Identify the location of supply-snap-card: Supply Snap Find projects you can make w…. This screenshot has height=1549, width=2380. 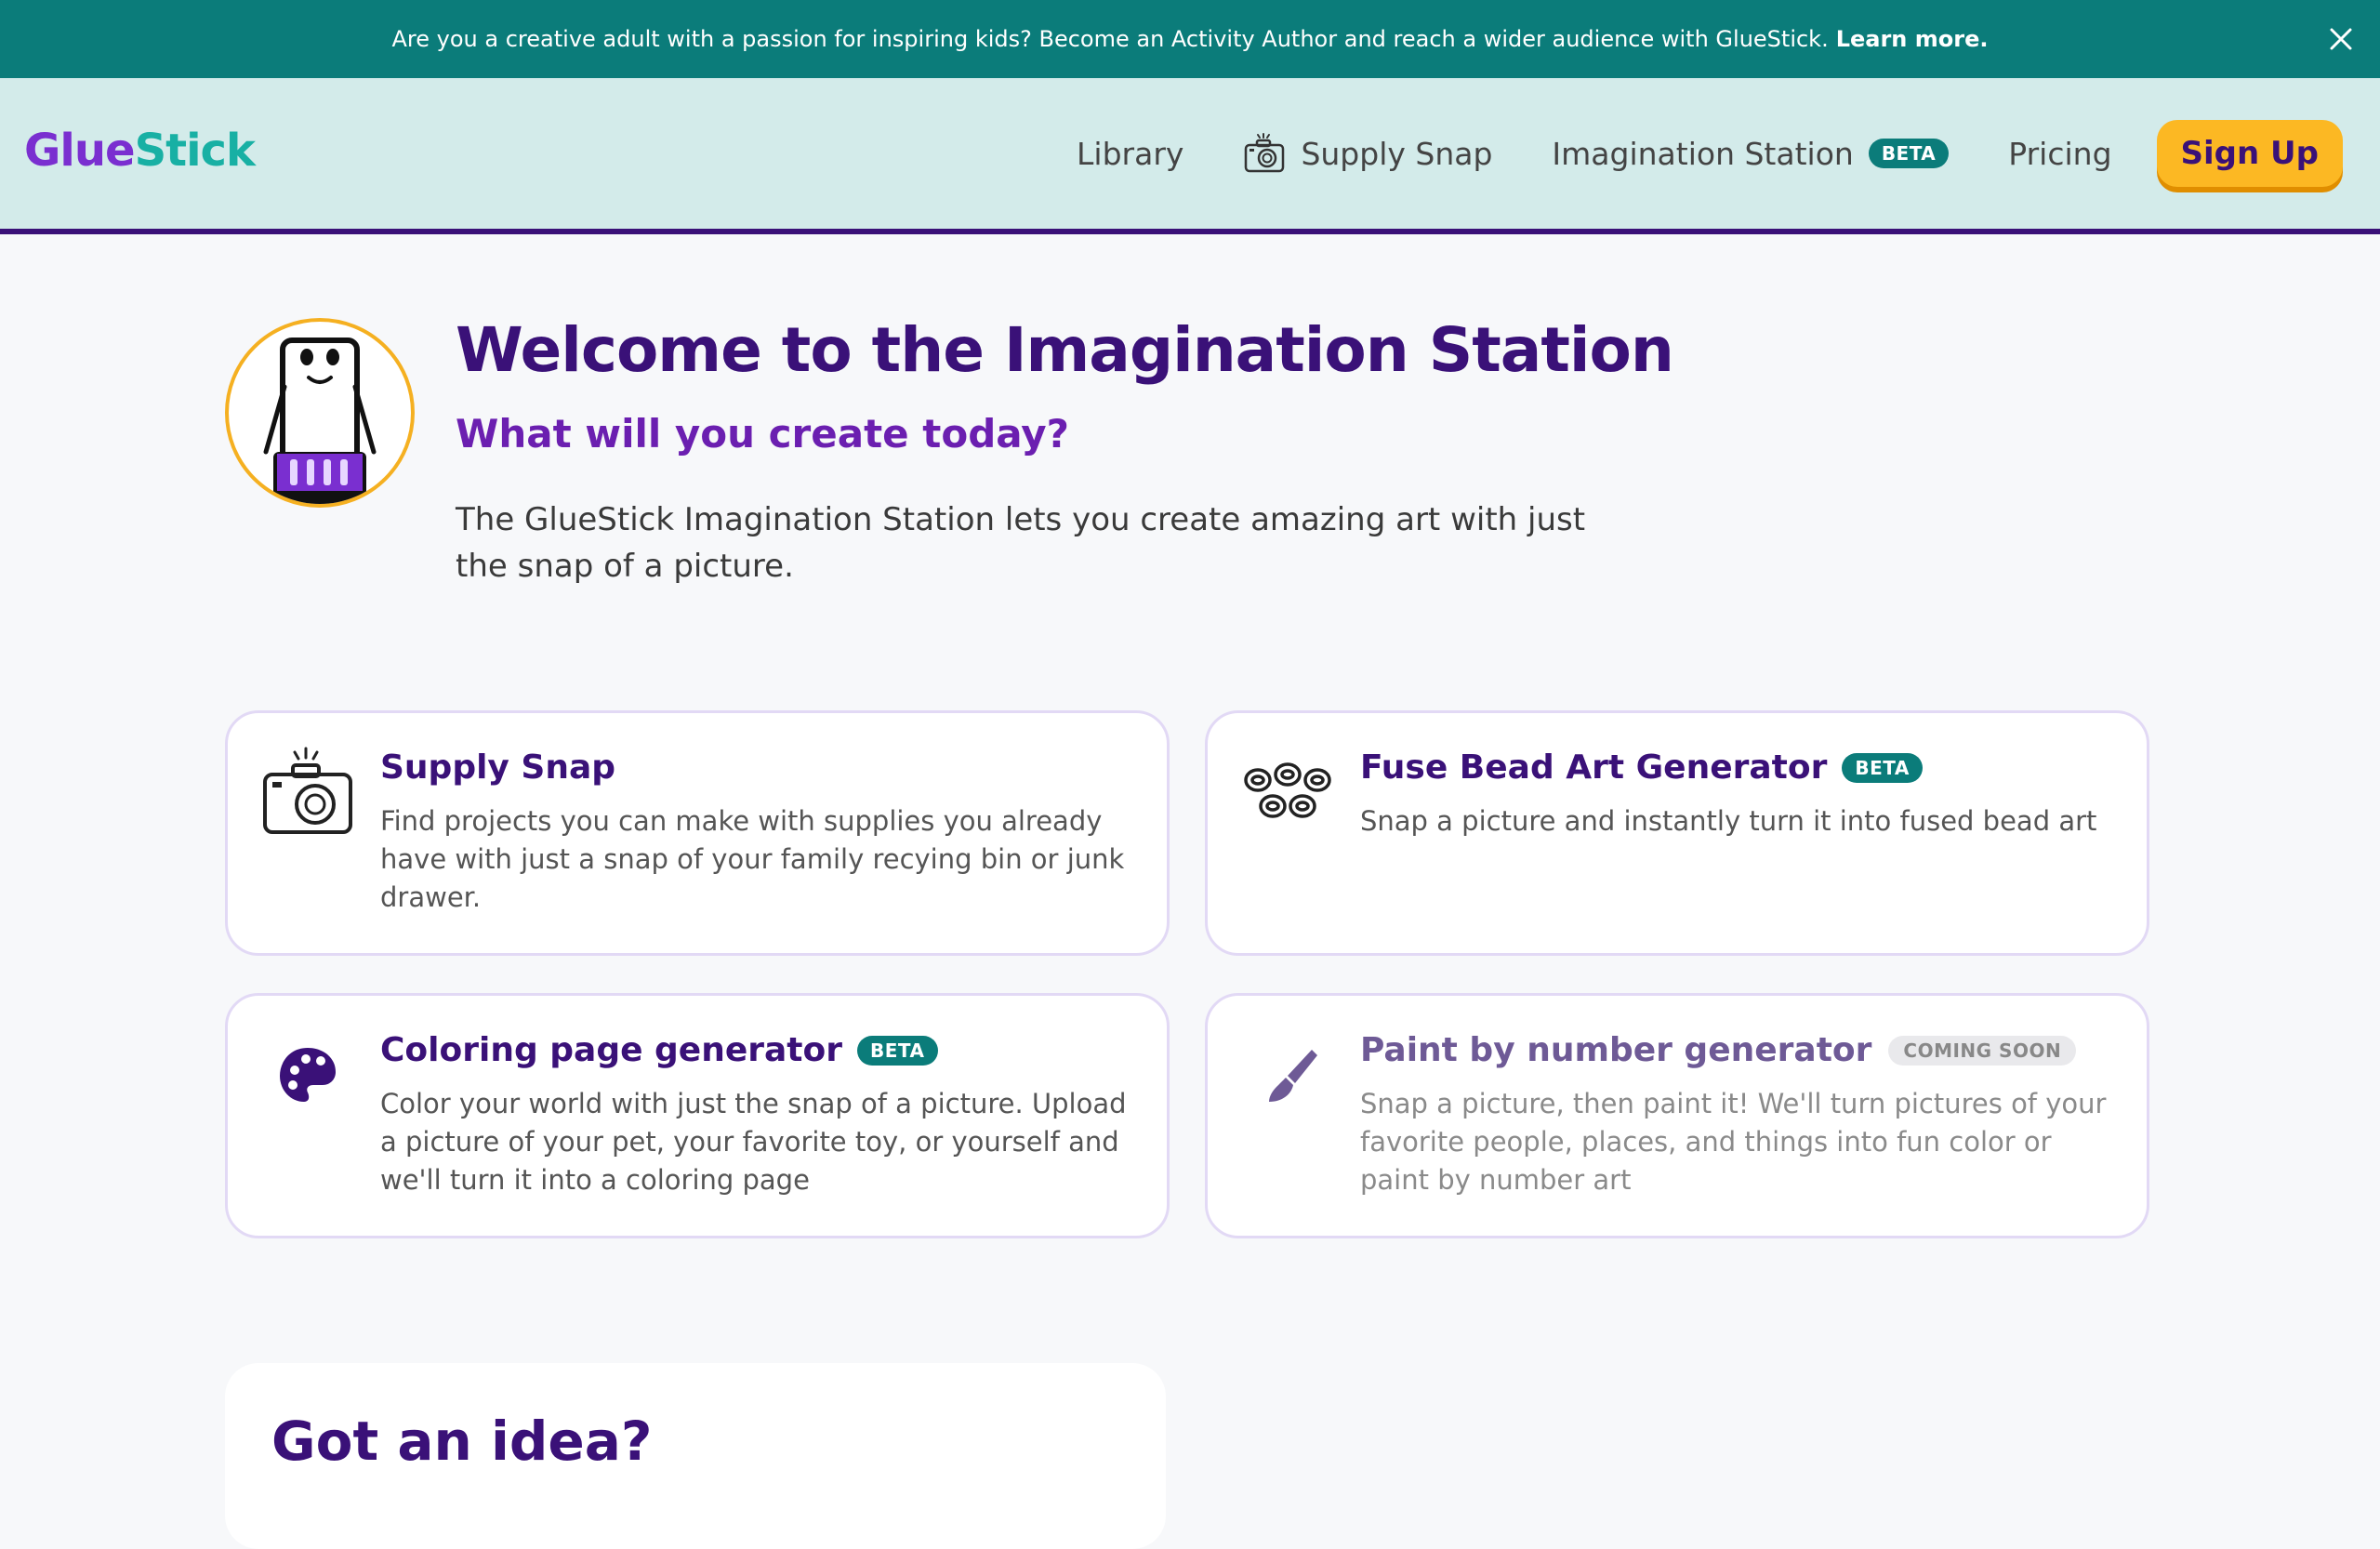
(697, 833).